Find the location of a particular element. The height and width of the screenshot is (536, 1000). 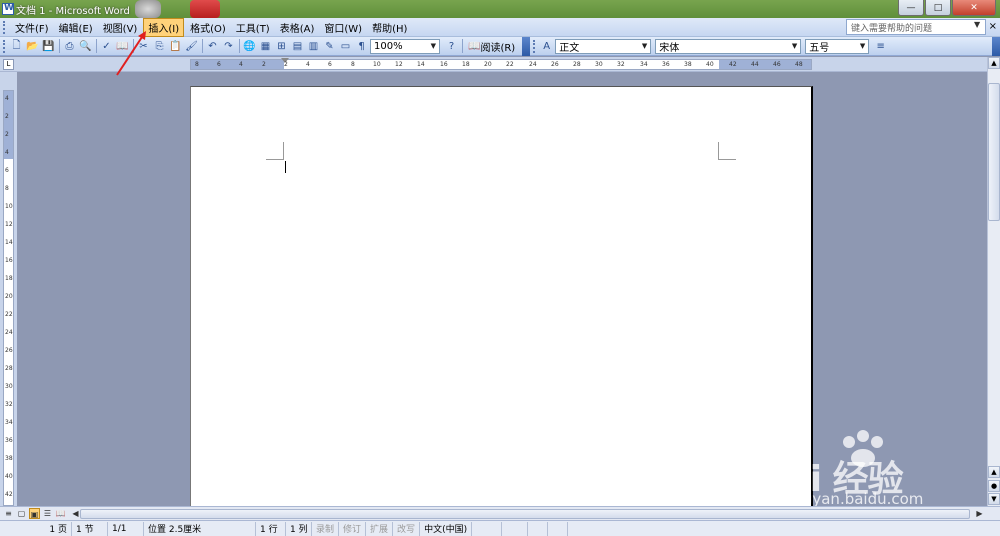

menubar-grip is located at coordinates (5, 27).